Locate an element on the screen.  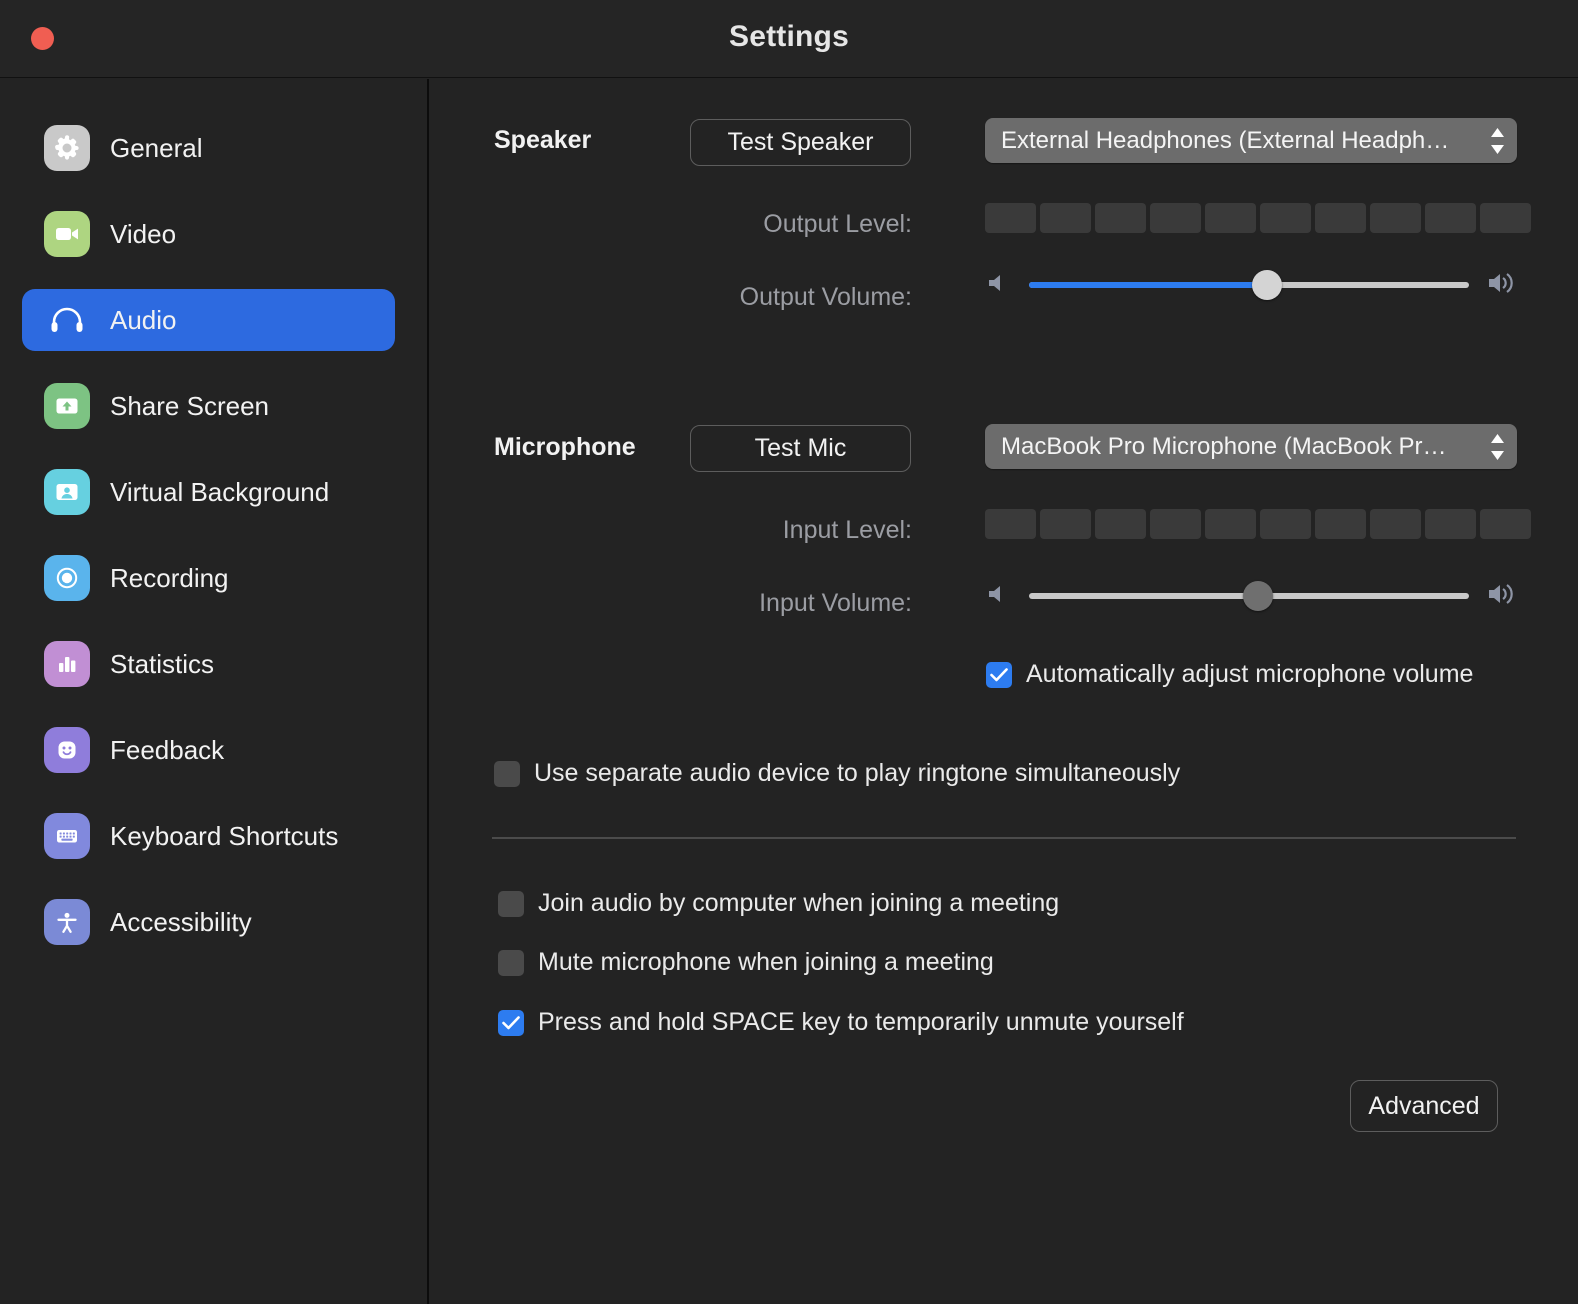
sidebar-item-video: Video is located at coordinates (208, 234).